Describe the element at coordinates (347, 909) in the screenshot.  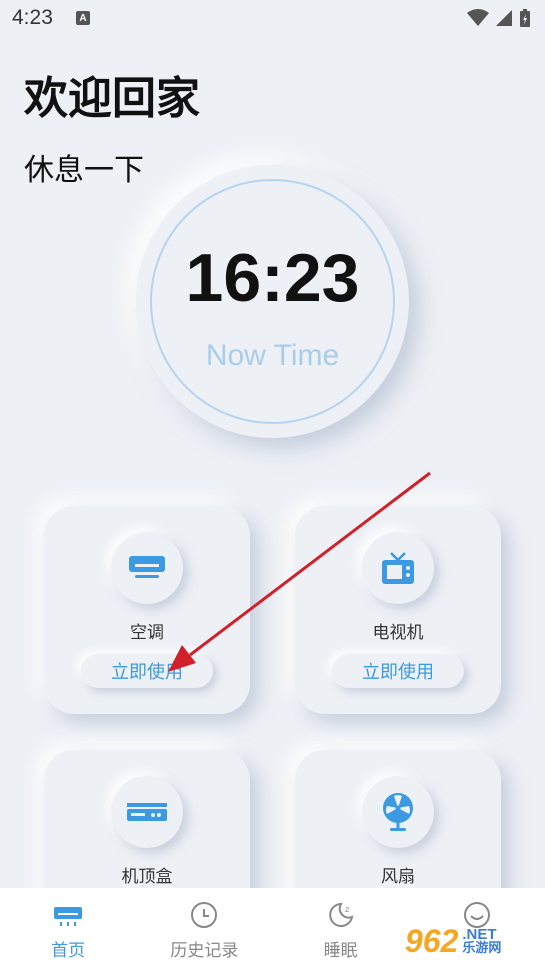
I see `svg-text: z` at that location.